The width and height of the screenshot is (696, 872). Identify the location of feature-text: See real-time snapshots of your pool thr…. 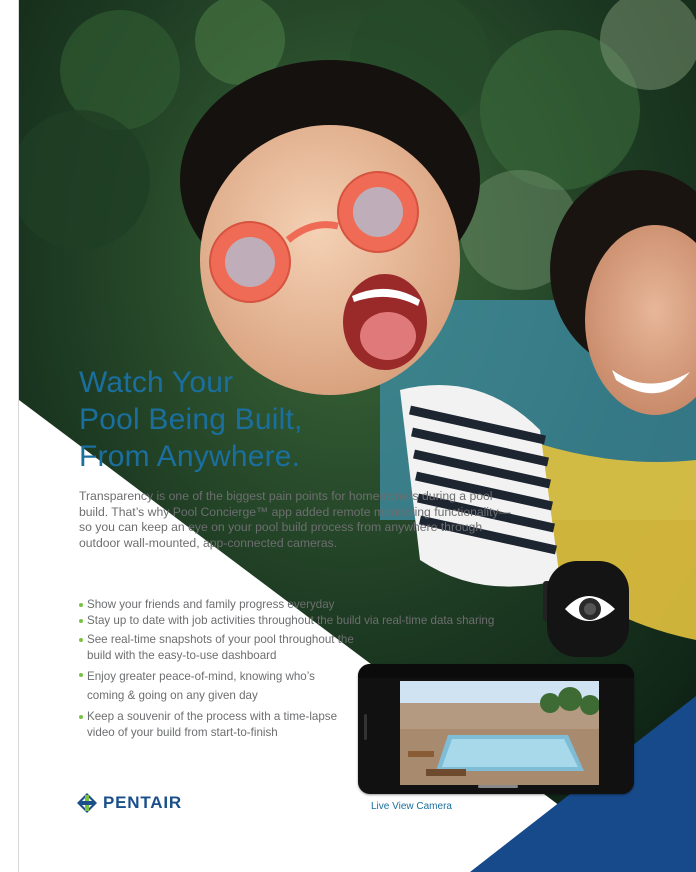
(220, 647).